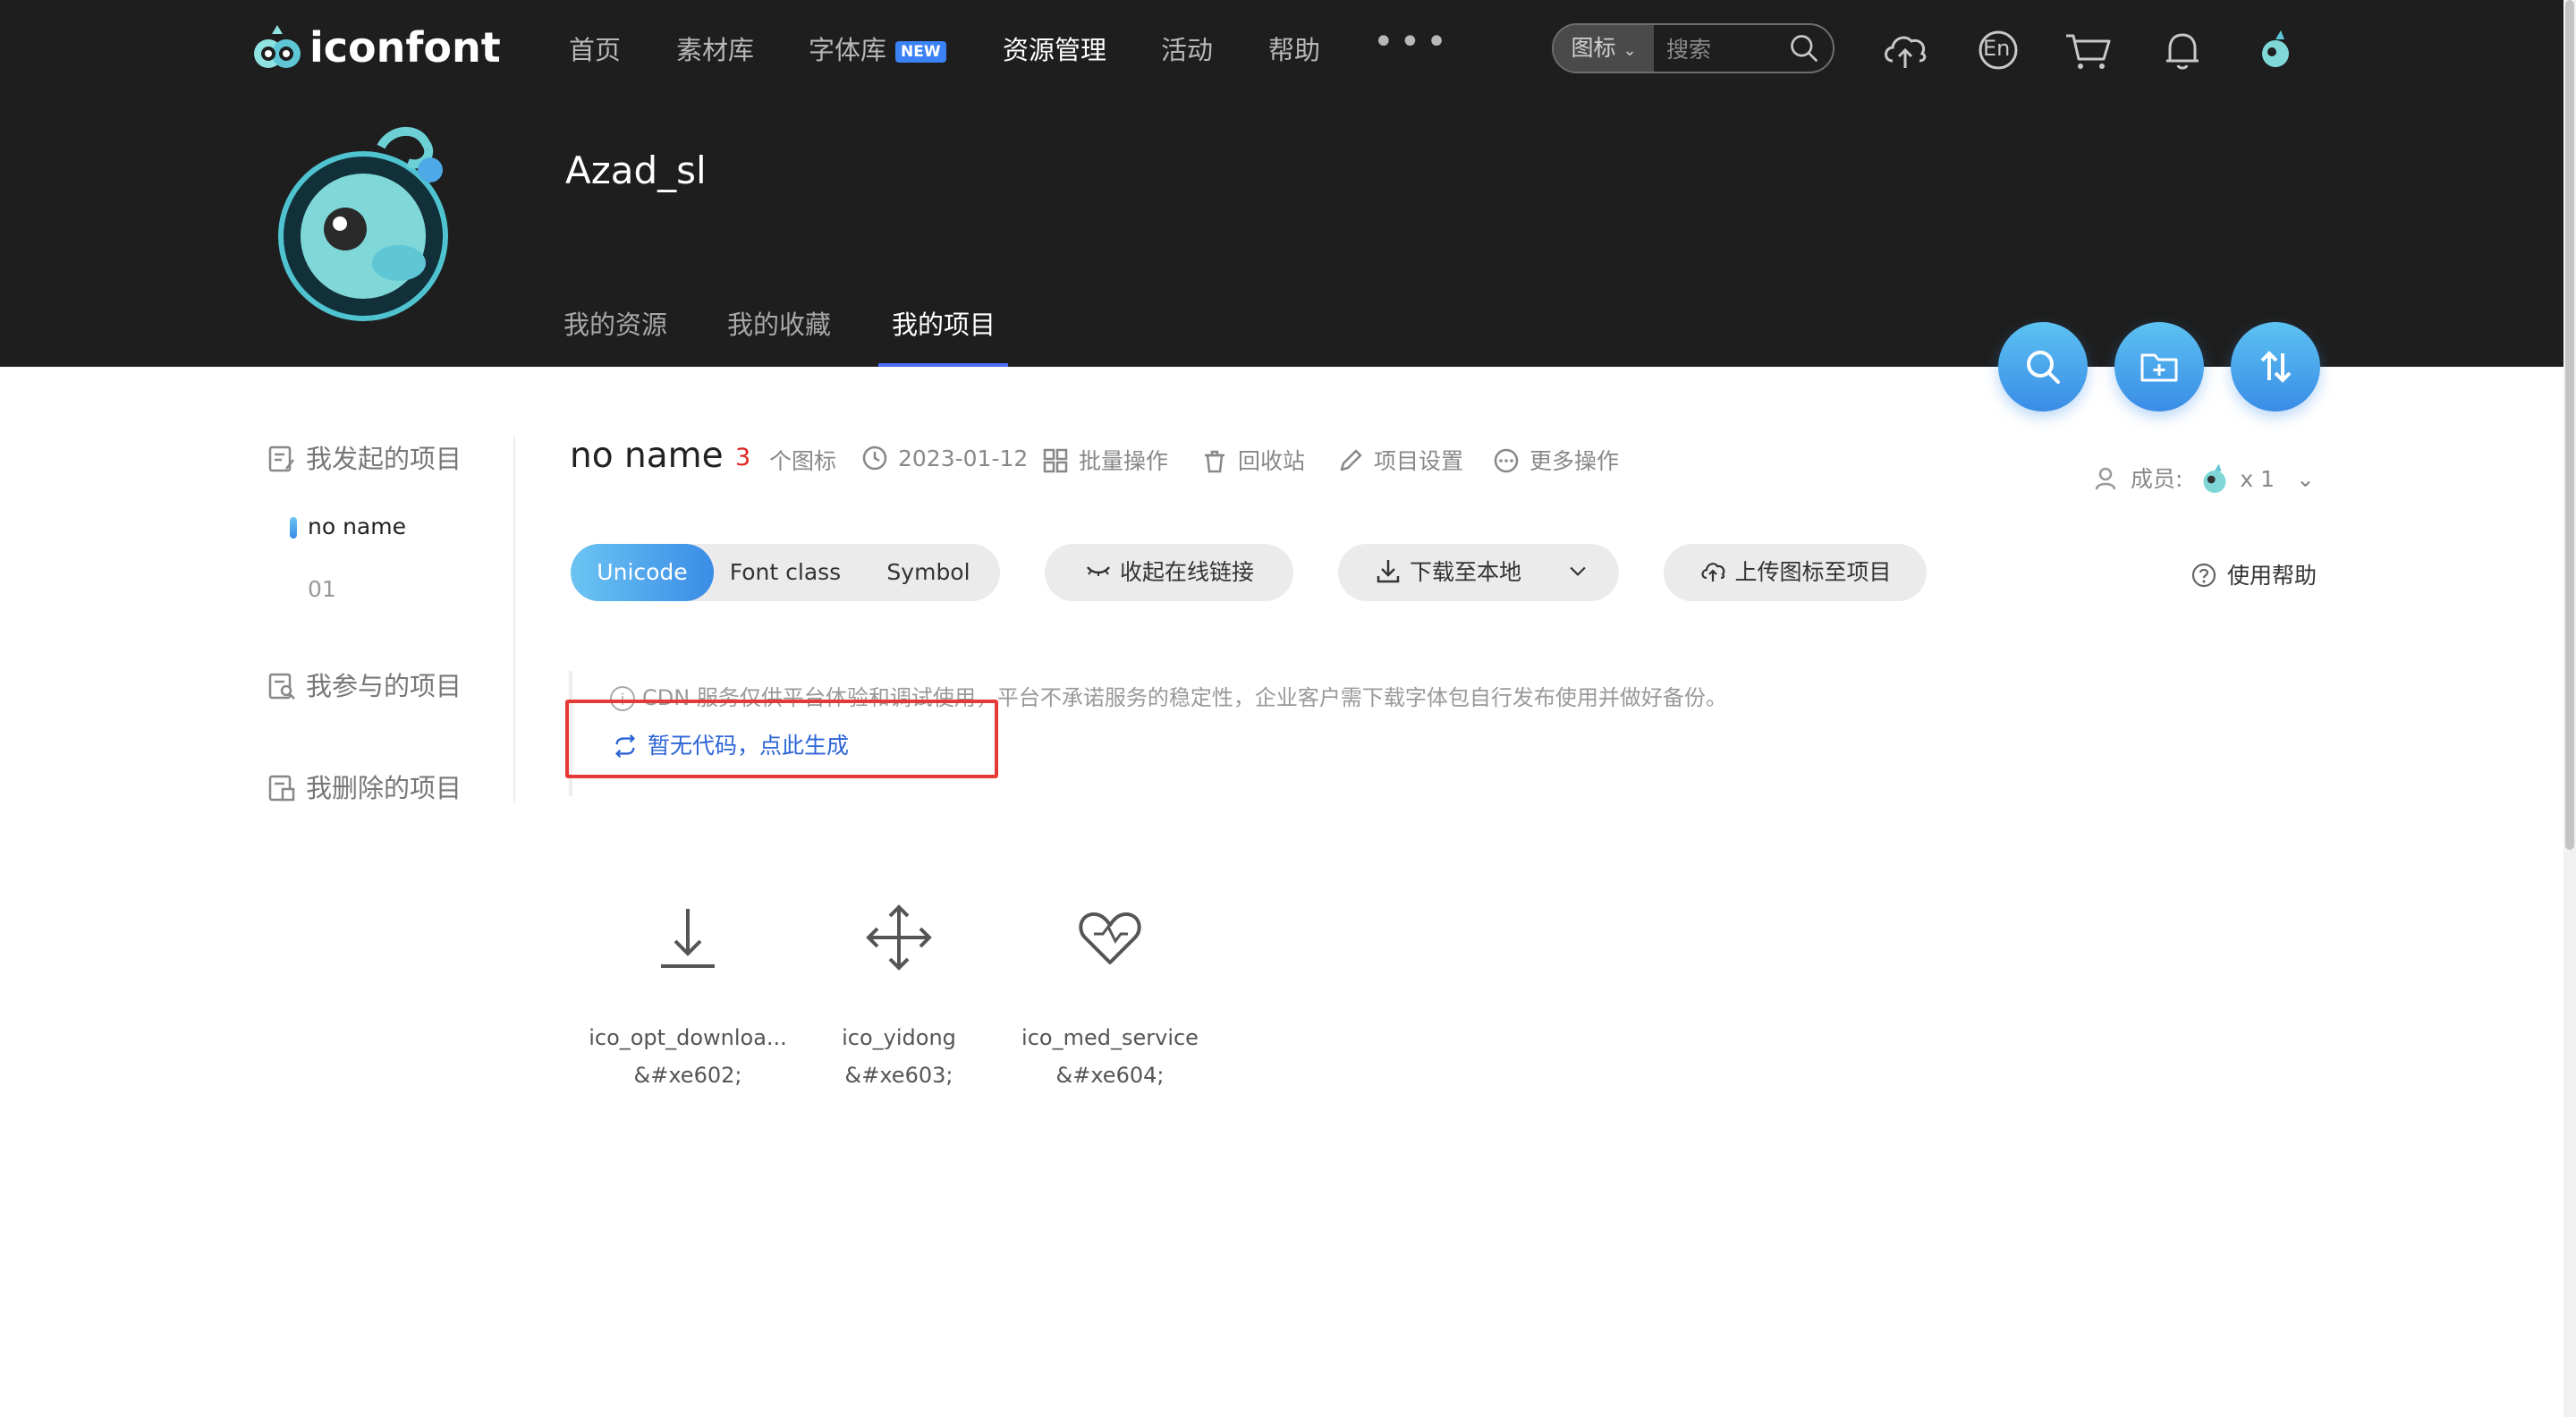 The width and height of the screenshot is (2576, 1417). Describe the element at coordinates (874, 458) in the screenshot. I see `clock-icon` at that location.